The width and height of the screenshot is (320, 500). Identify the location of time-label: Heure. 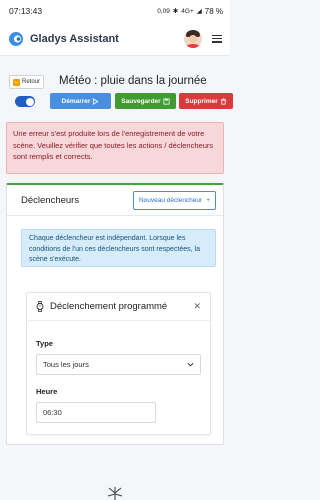
(47, 391).